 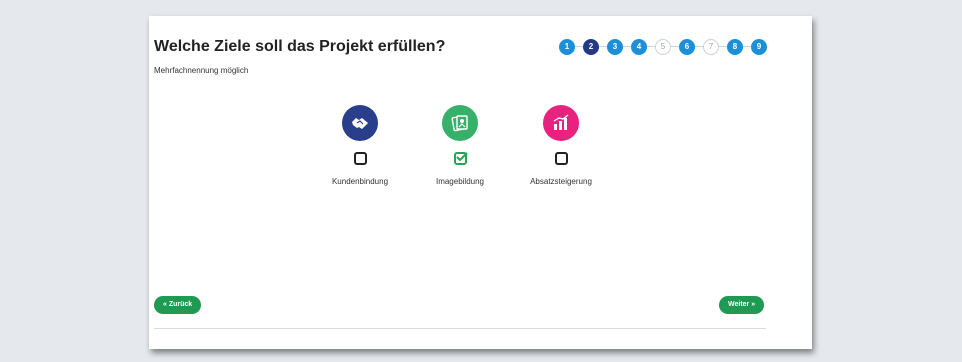 I want to click on option-absatzsteigerung: Absatzsteigerung, so click(x=561, y=145).